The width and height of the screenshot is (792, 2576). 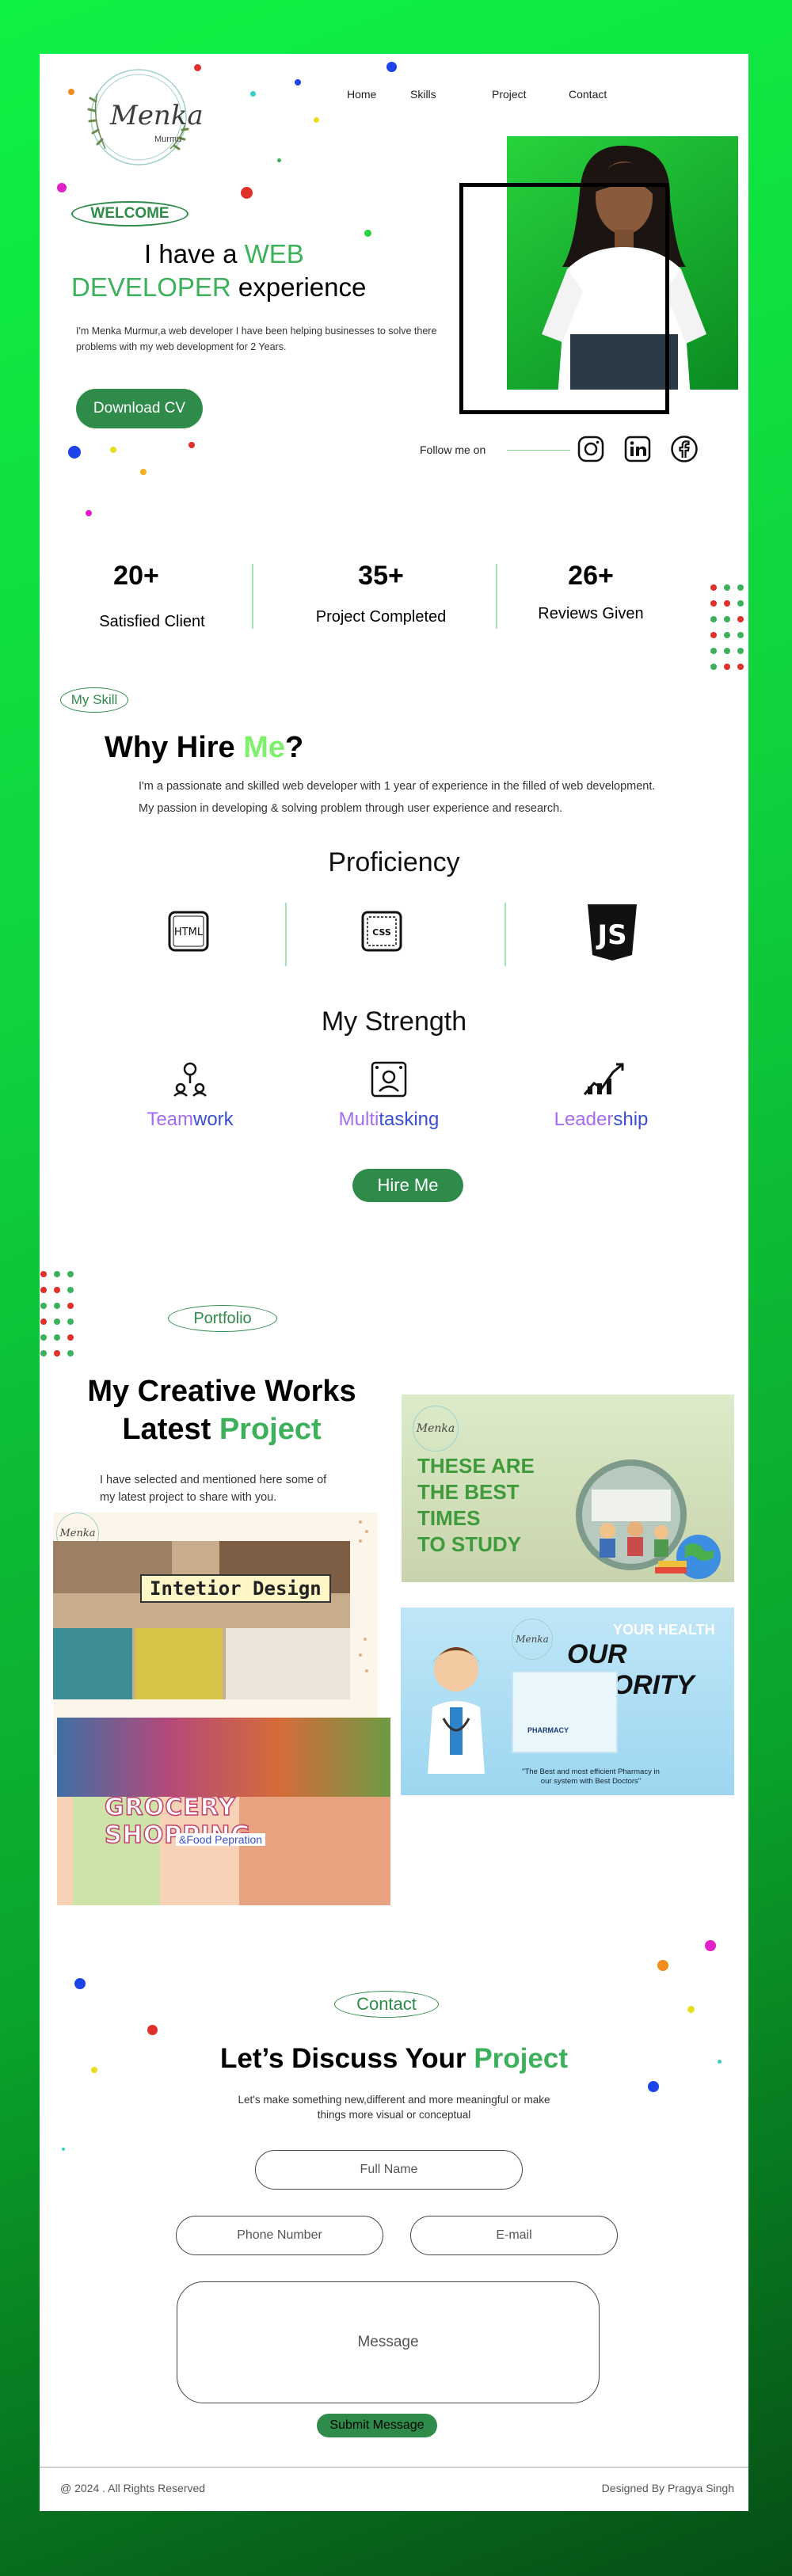 I want to click on nav-project: Project, so click(x=509, y=94).